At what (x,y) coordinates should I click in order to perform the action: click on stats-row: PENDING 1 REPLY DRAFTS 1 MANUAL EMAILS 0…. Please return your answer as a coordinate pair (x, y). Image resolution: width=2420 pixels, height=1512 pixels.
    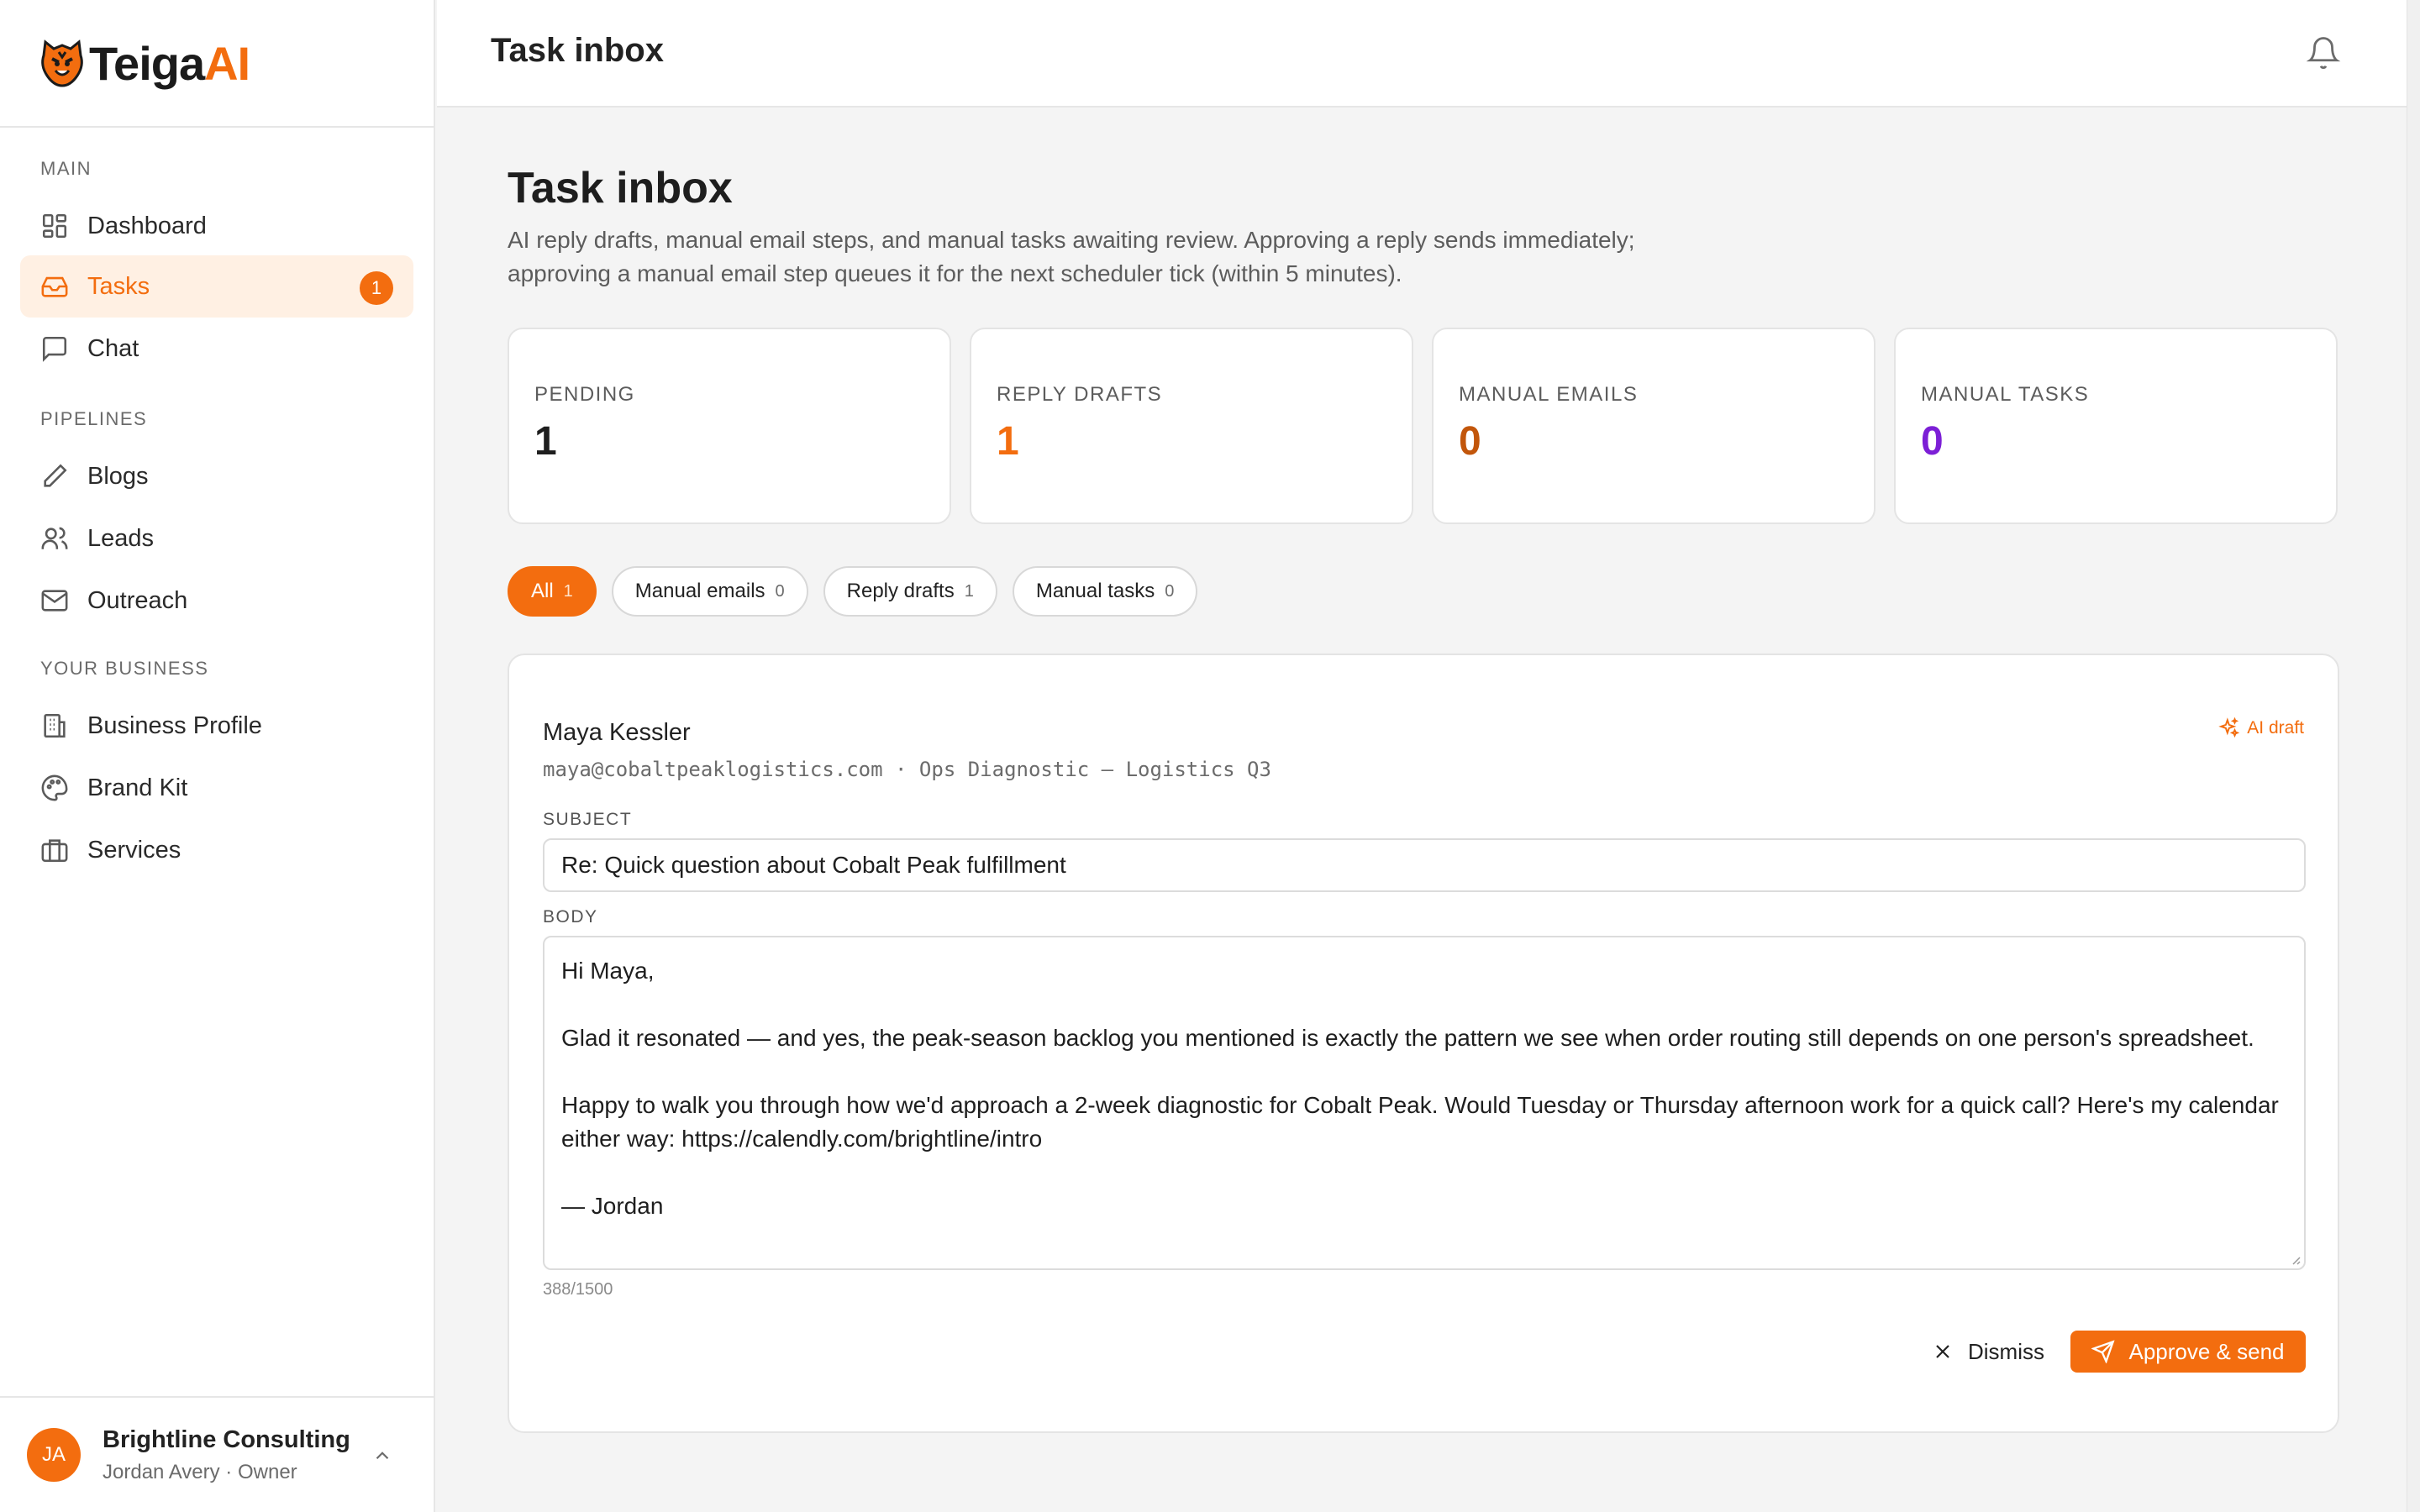
    Looking at the image, I should click on (1423, 426).